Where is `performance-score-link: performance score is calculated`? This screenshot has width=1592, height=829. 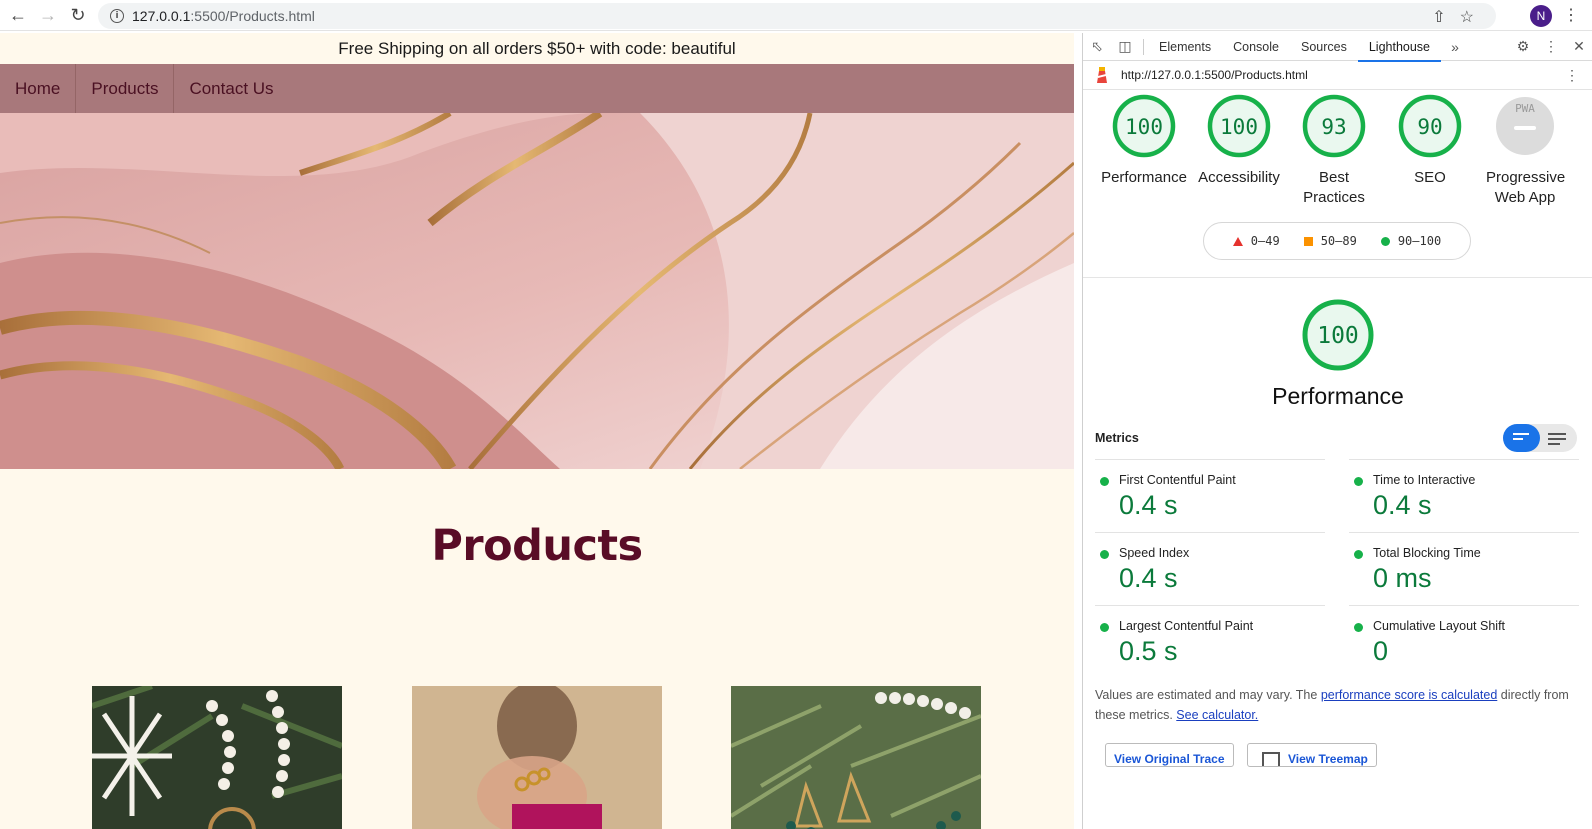 performance-score-link: performance score is calculated is located at coordinates (1409, 695).